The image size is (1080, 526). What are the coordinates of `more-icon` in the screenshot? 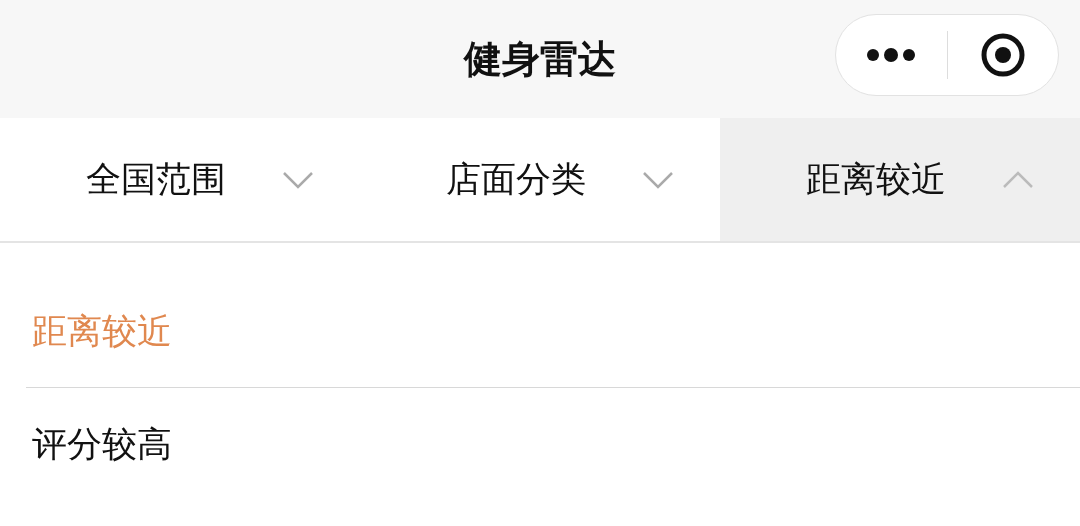 It's located at (891, 55).